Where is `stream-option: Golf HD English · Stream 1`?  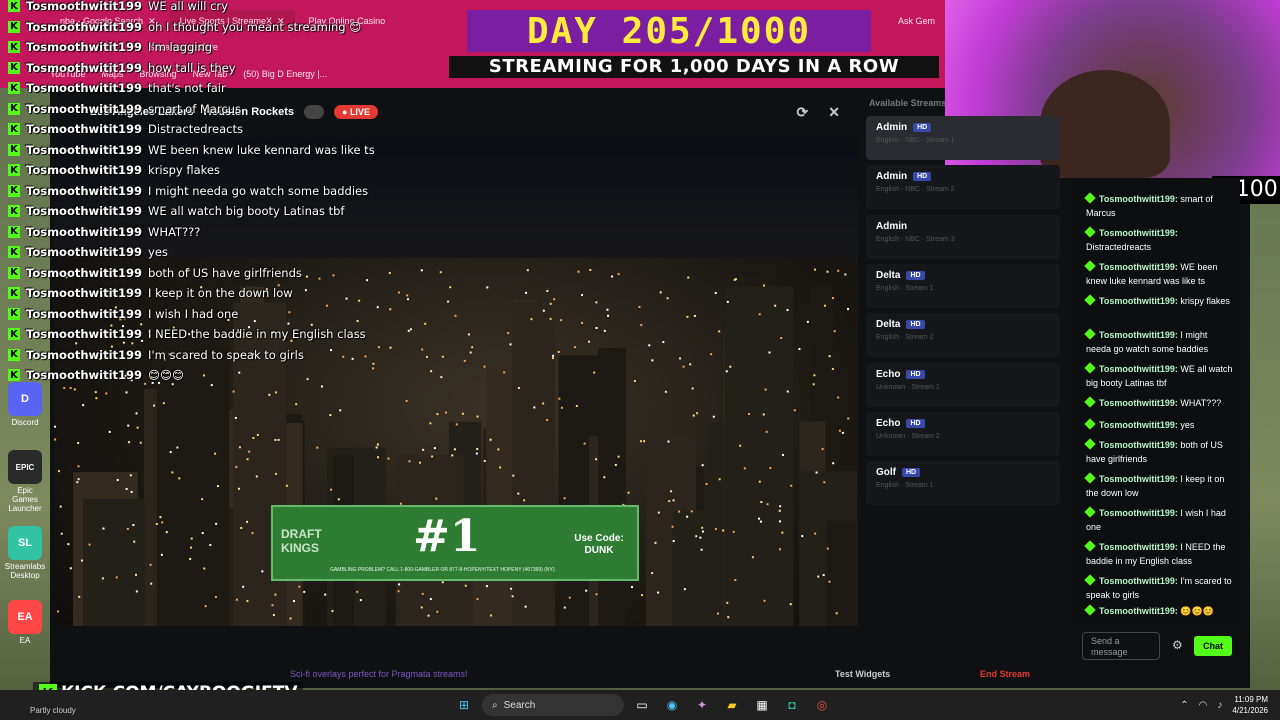 stream-option: Golf HD English · Stream 1 is located at coordinates (963, 483).